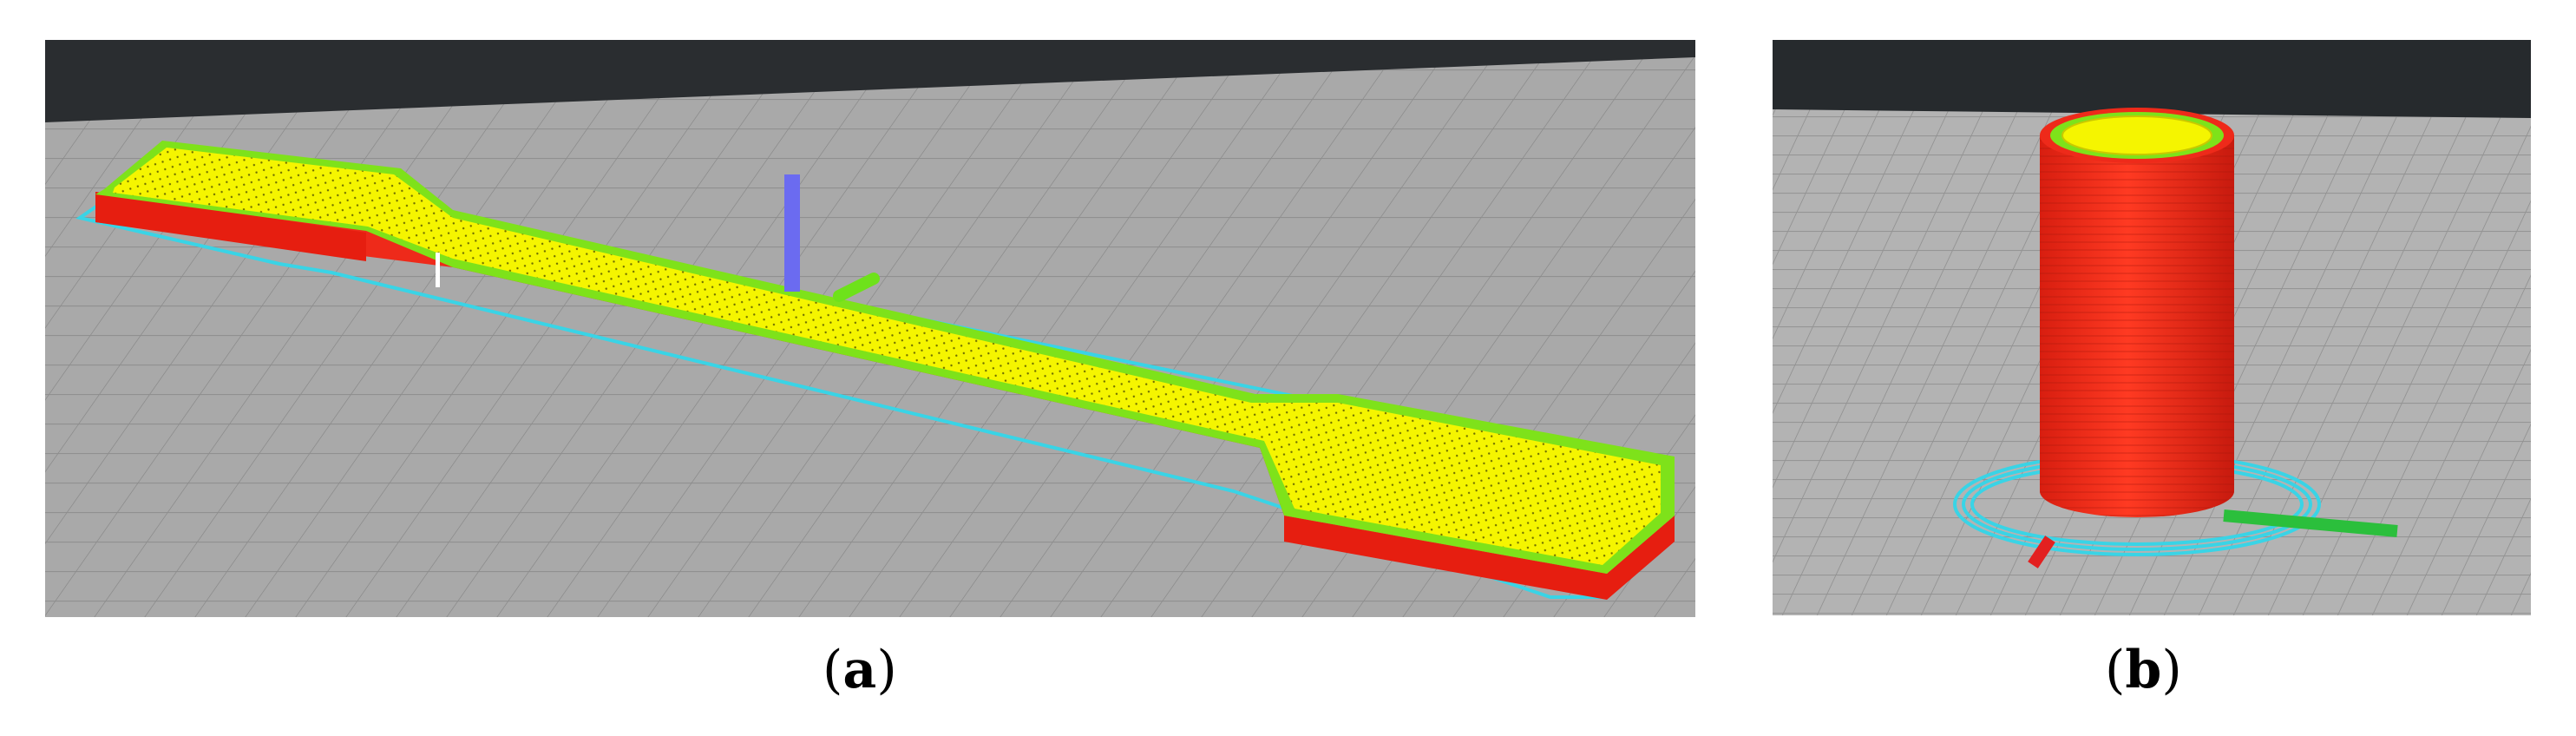 Image resolution: width=2576 pixels, height=736 pixels. I want to click on caption-b: (b), so click(2143, 670).